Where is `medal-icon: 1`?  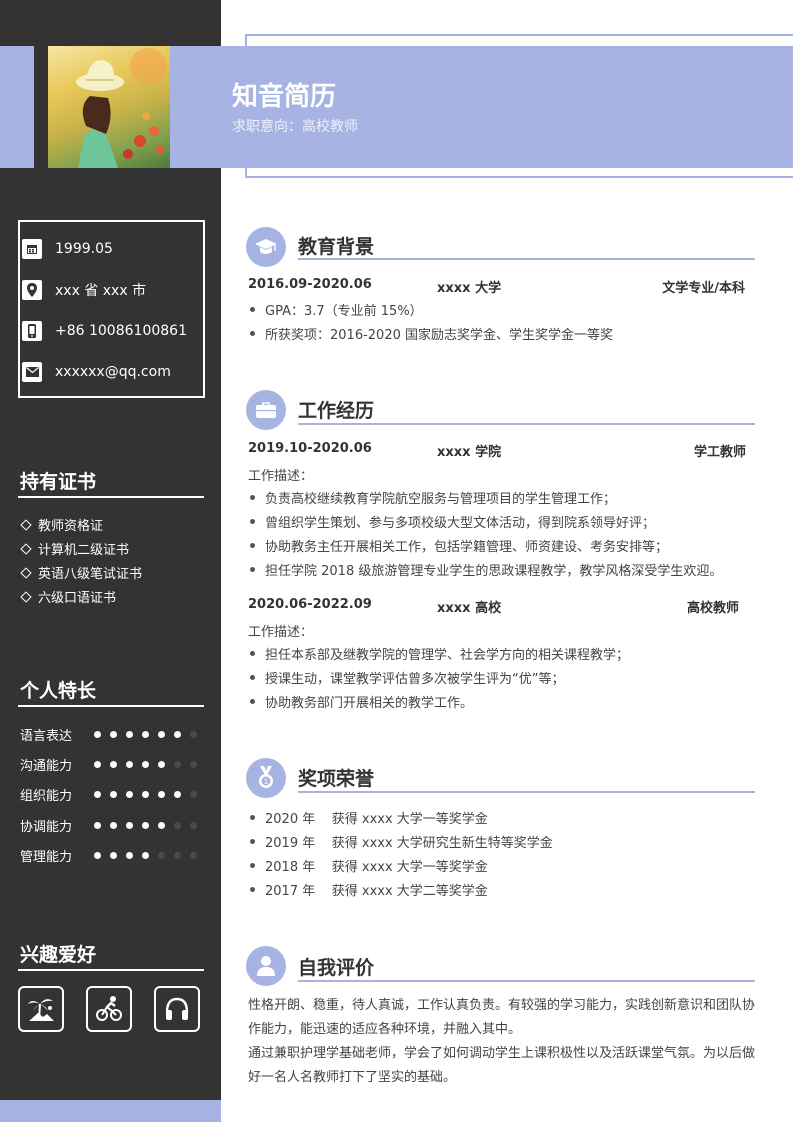 medal-icon: 1 is located at coordinates (266, 777).